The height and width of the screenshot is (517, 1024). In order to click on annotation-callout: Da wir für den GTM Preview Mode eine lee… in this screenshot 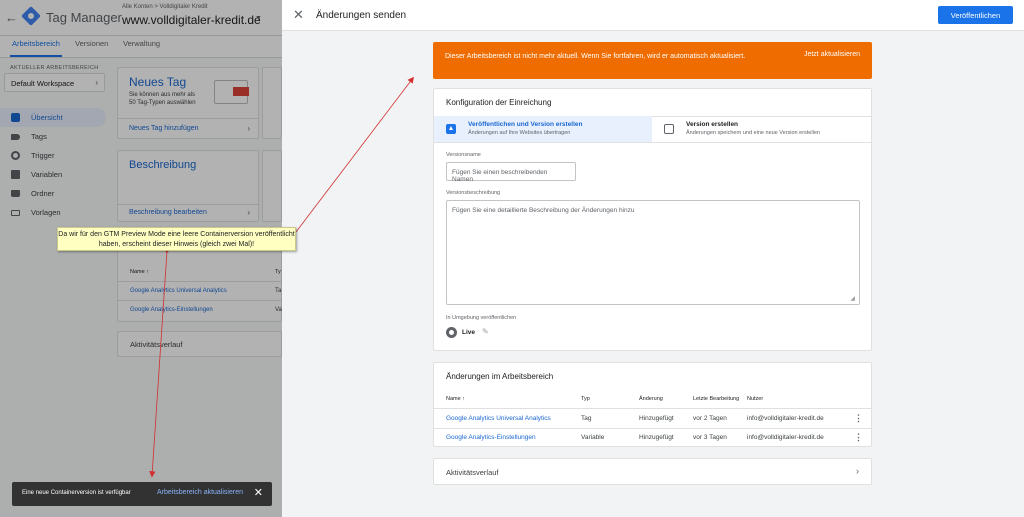, I will do `click(176, 239)`.